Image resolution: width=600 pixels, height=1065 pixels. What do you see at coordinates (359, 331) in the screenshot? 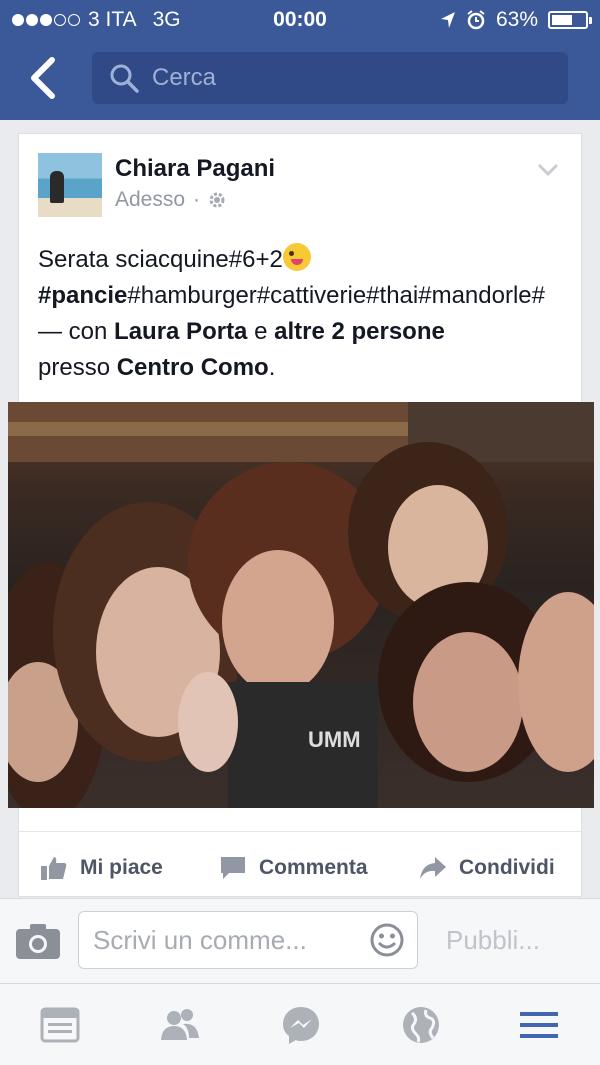
I see `tagged-others: altre 2 persone` at bounding box center [359, 331].